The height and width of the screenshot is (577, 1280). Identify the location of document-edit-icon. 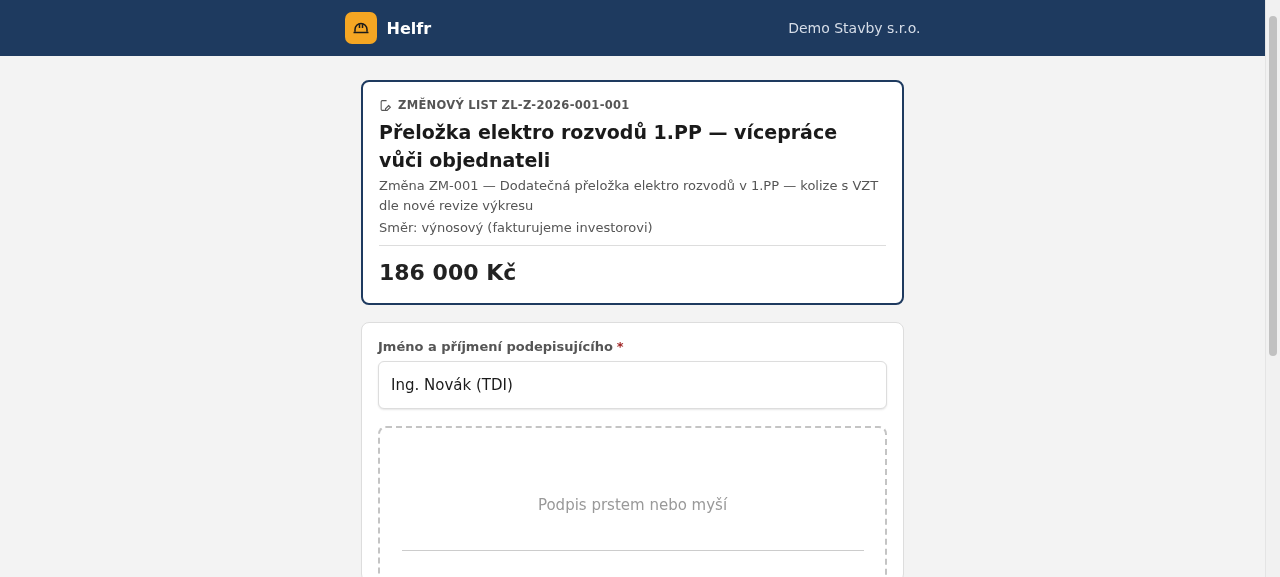
(385, 105).